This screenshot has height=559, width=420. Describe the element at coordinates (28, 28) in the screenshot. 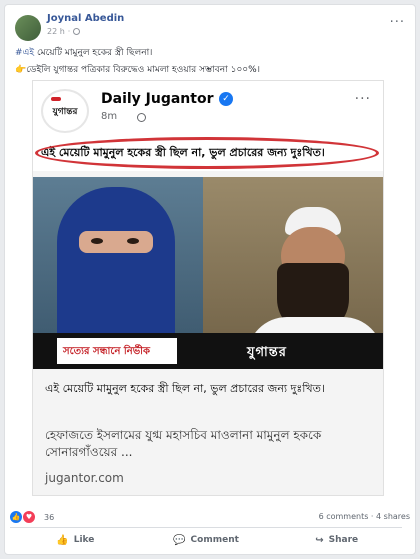

I see `avatar` at that location.